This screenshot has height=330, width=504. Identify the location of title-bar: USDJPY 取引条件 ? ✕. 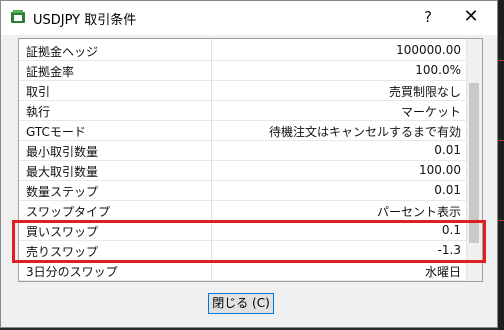
(249, 18).